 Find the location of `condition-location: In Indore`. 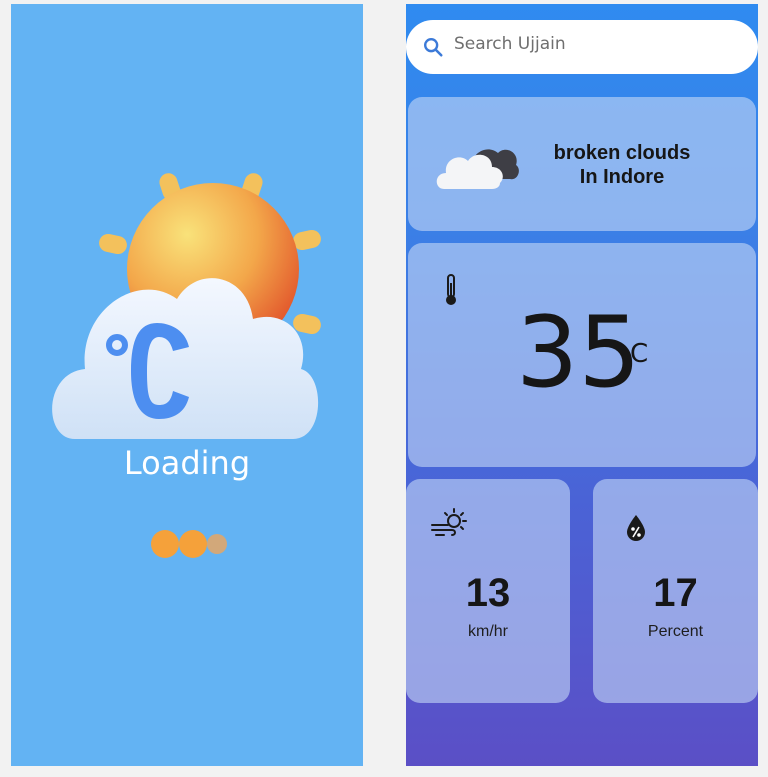

condition-location: In Indore is located at coordinates (622, 177).